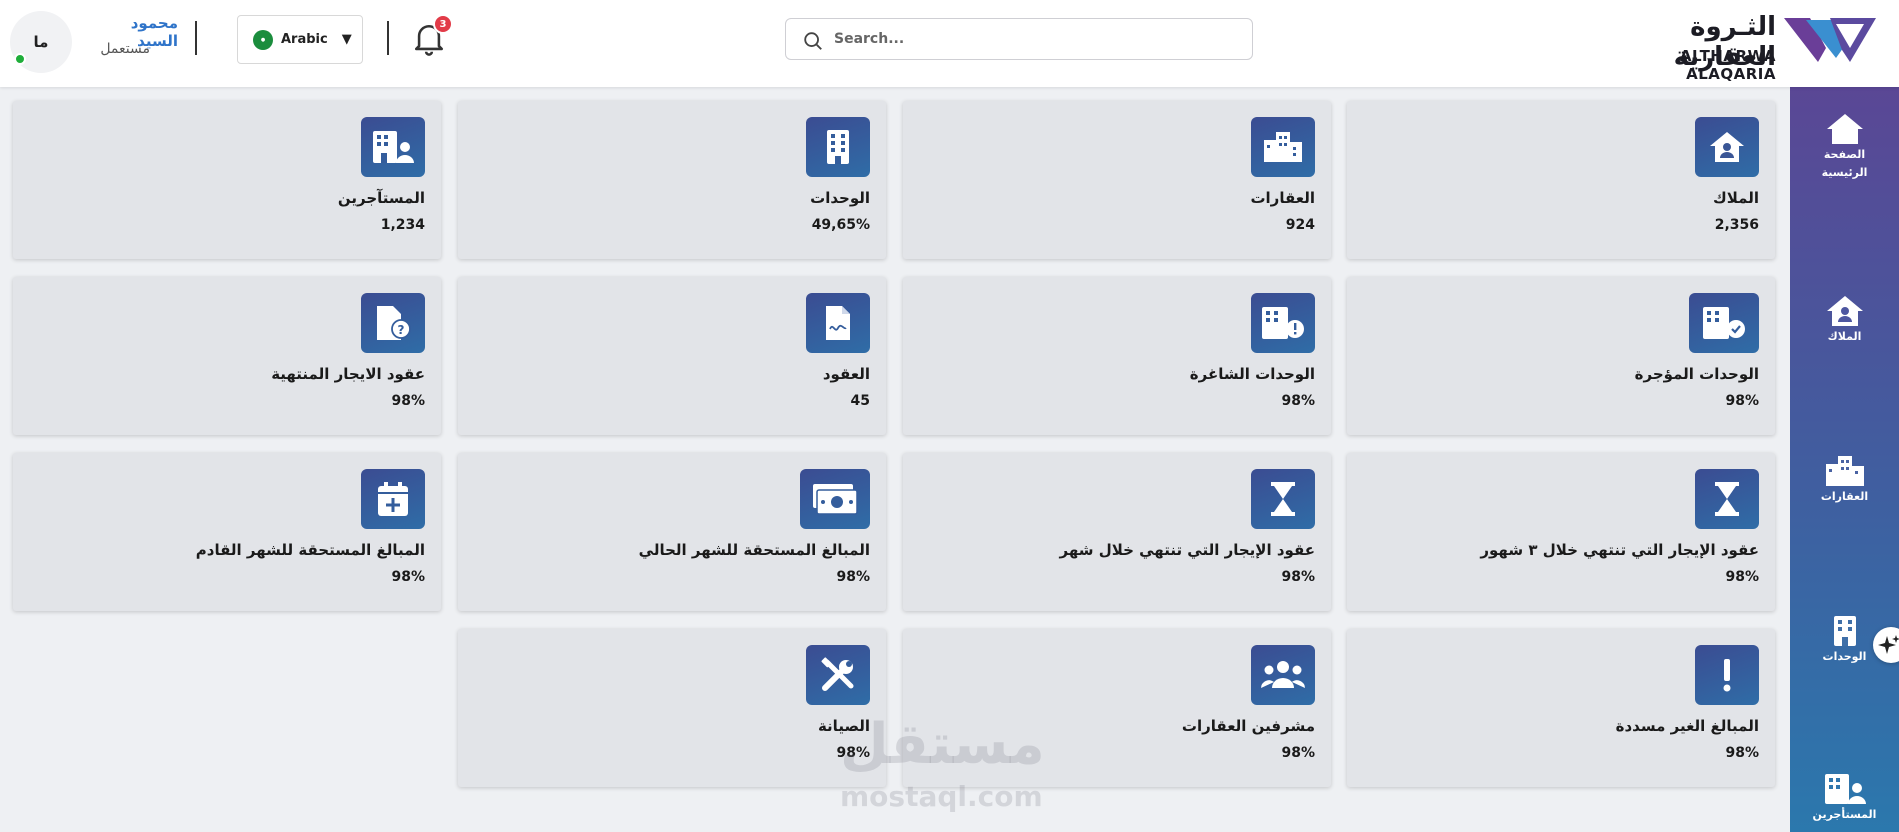 Image resolution: width=1899 pixels, height=832 pixels. What do you see at coordinates (1561, 356) in the screenshot?
I see `stat-card-rented-units: الوحدات المؤجرة 98%` at bounding box center [1561, 356].